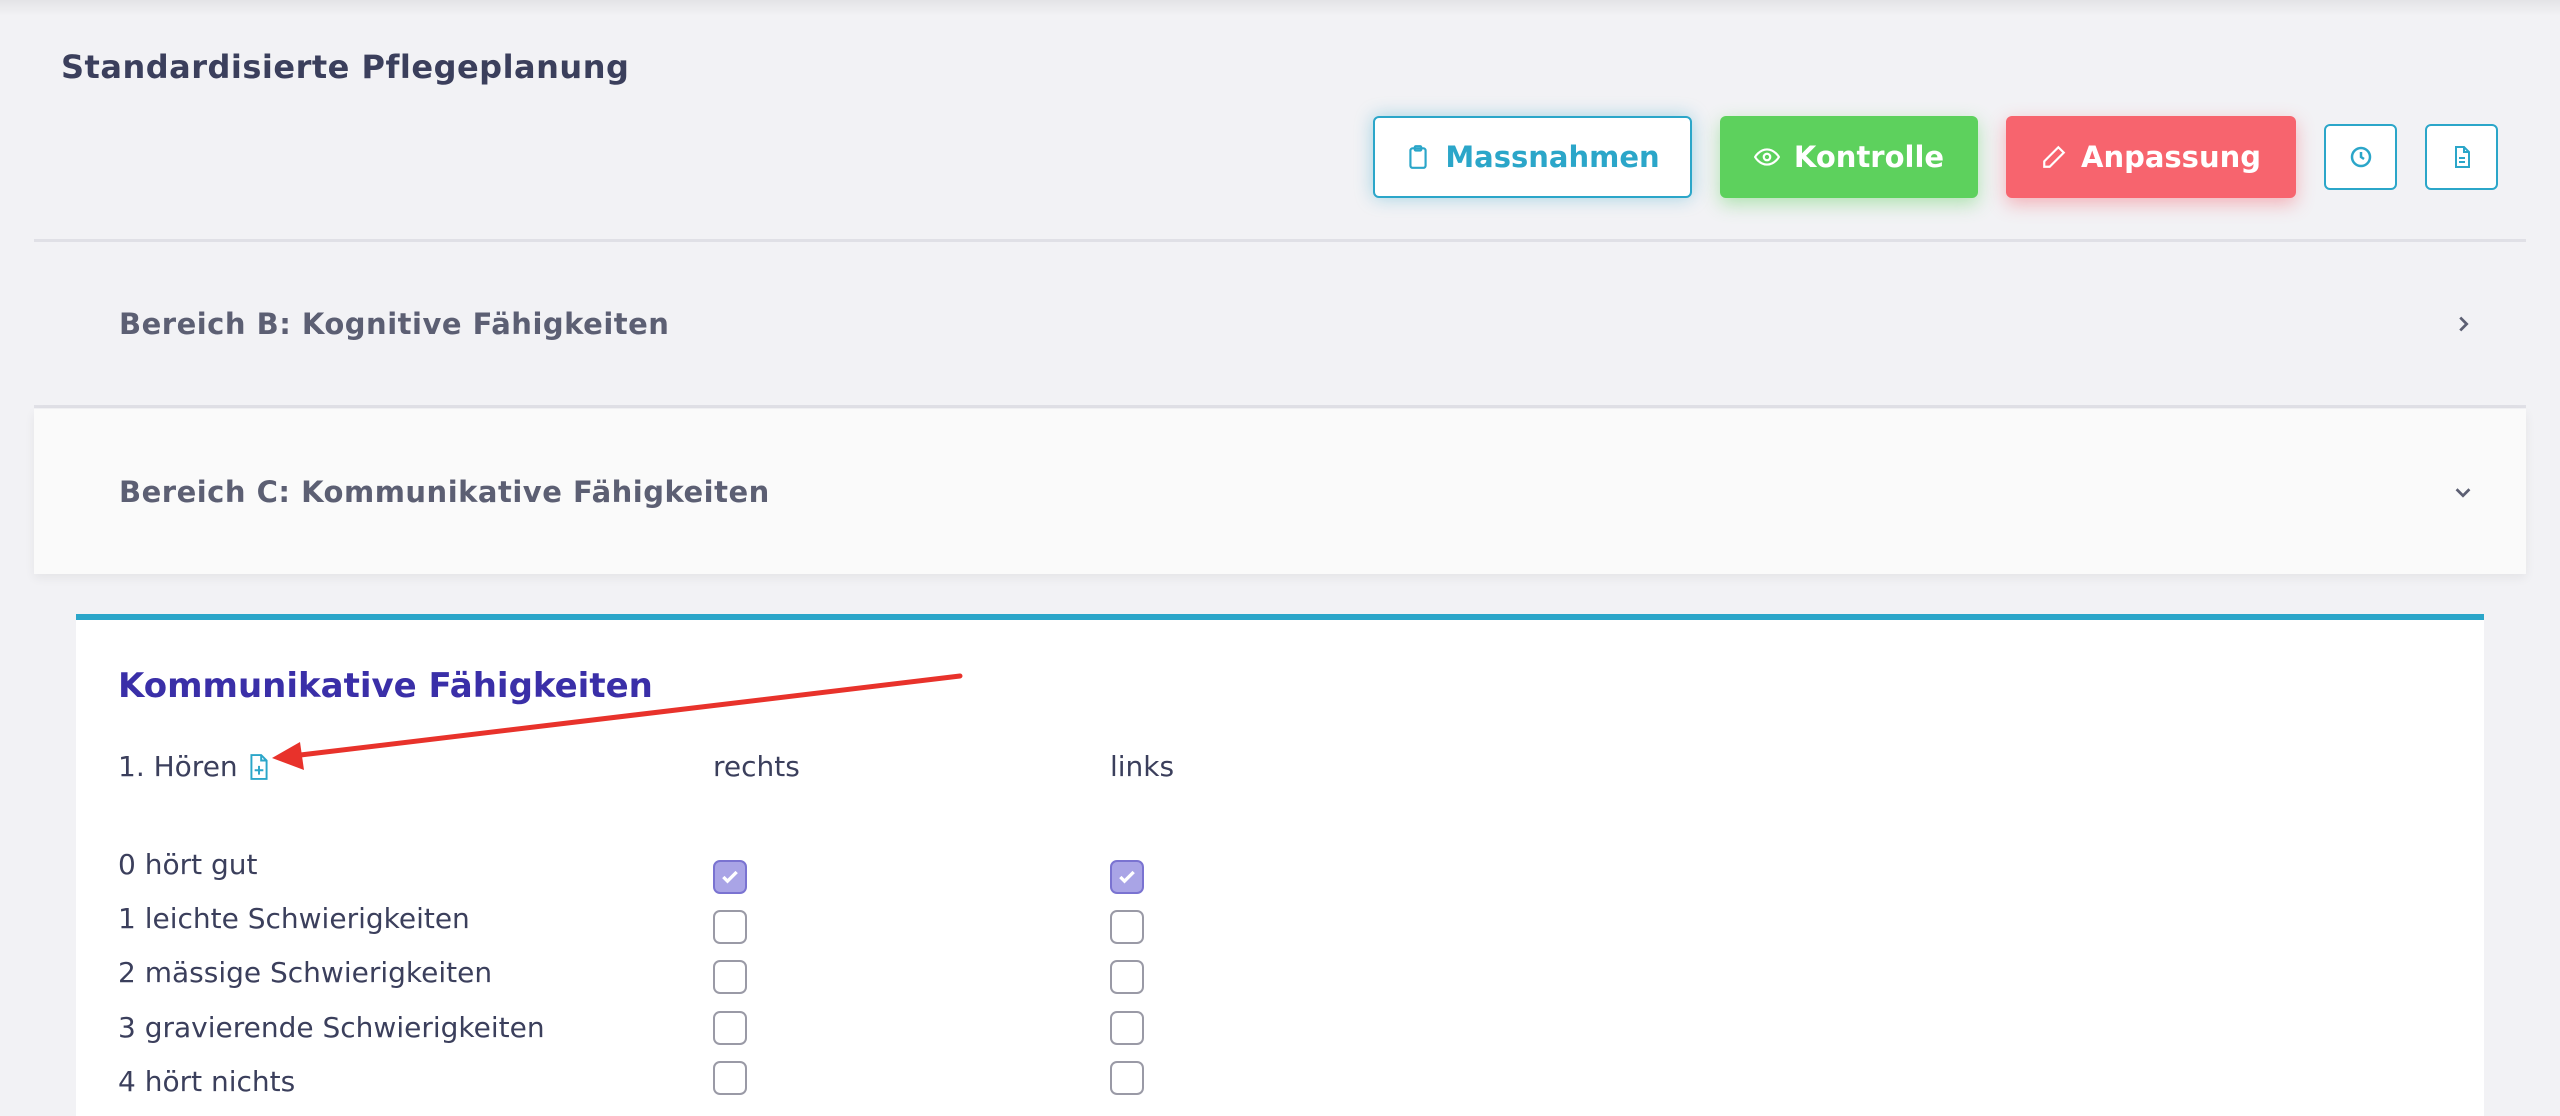  Describe the element at coordinates (188, 864) in the screenshot. I see `option-label: 0 hört gut` at that location.